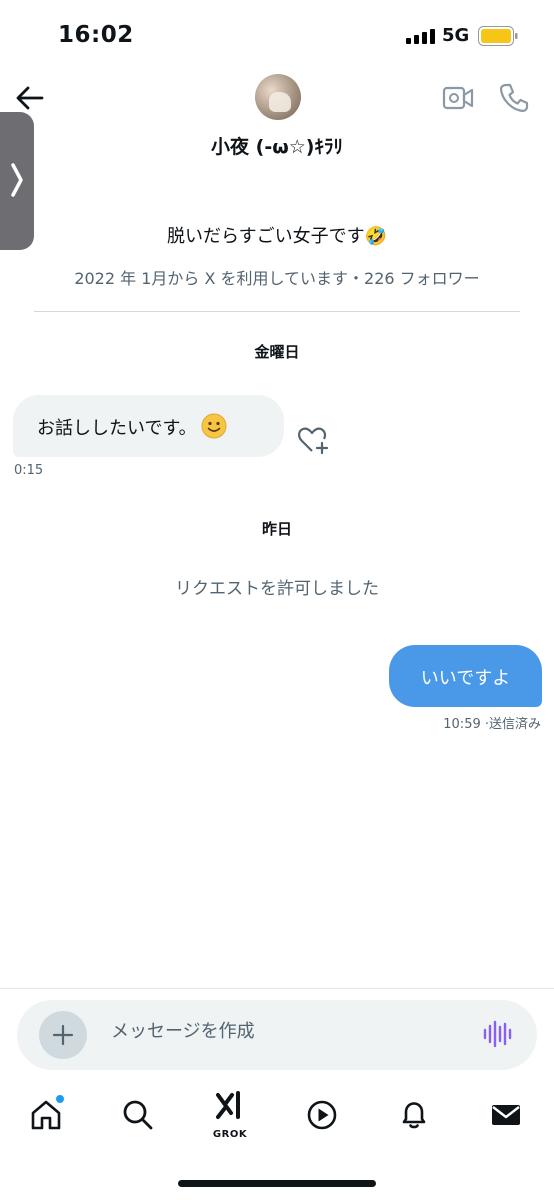 The height and width of the screenshot is (1200, 554). Describe the element at coordinates (277, 236) in the screenshot. I see `profile-bio: 脱いだらすごい女子です🤣` at that location.